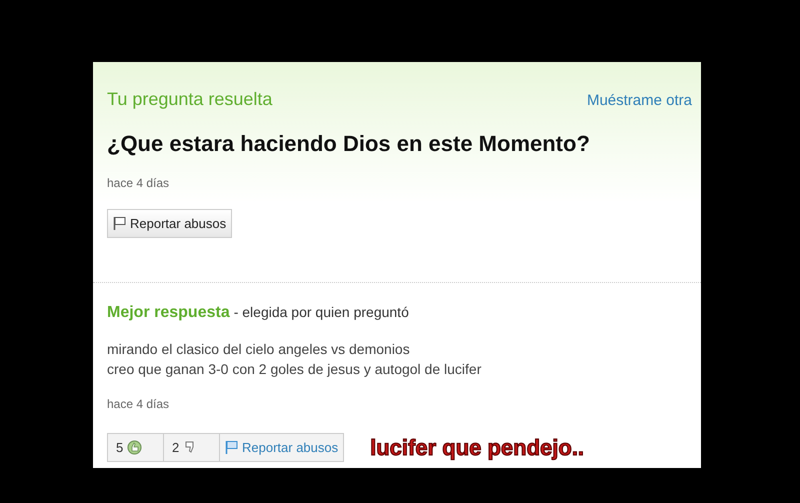 The width and height of the screenshot is (800, 503). I want to click on next-question-link: Muéstrame otra, so click(643, 101).